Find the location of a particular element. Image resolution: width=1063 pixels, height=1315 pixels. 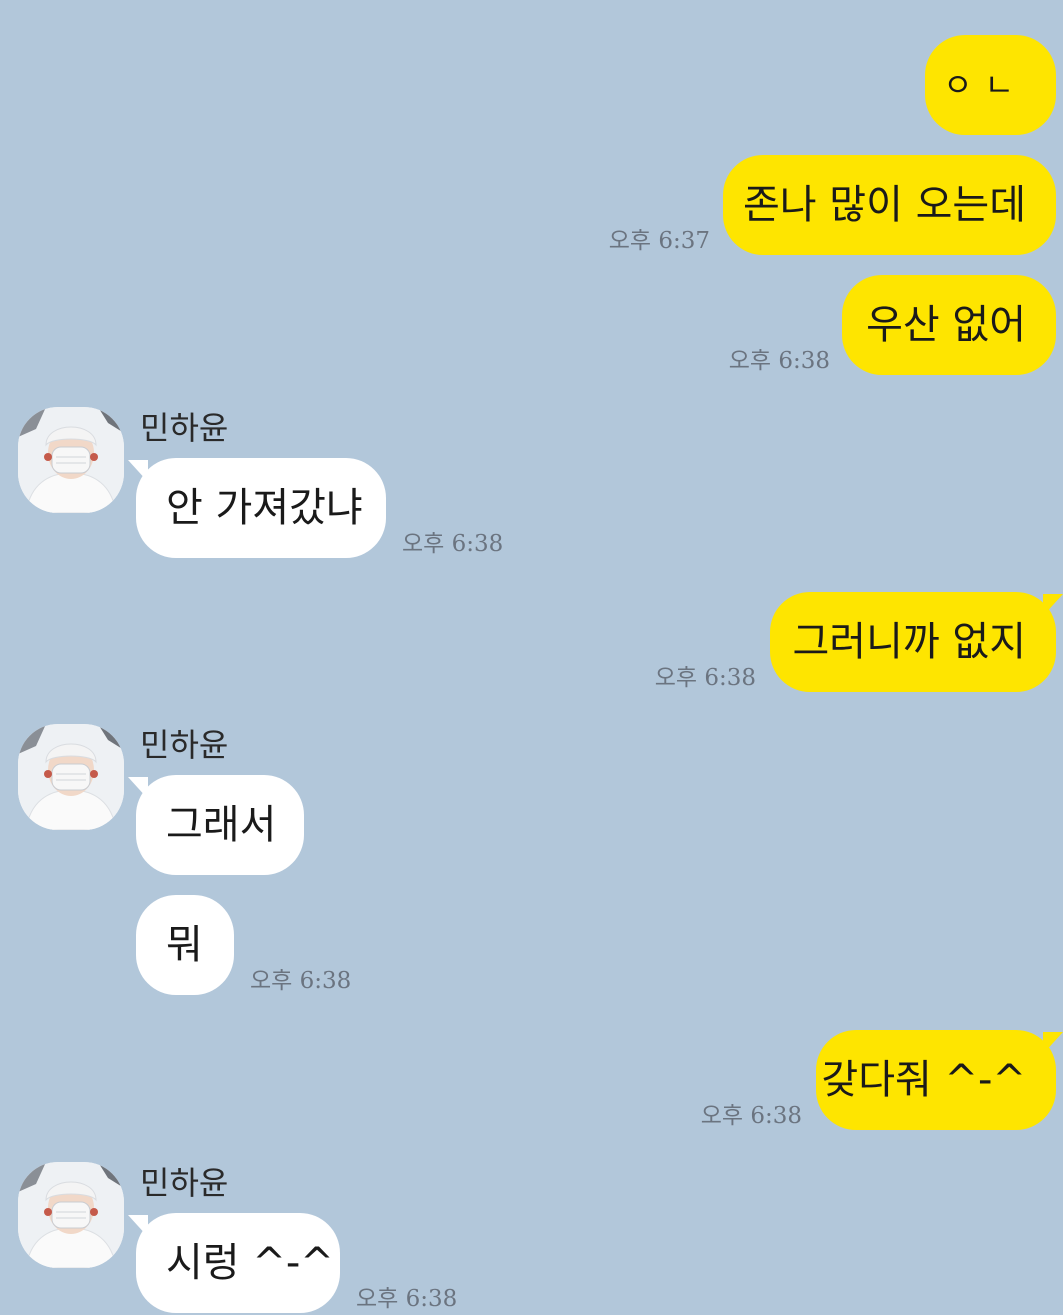

my-message-bubble: 그러니까 없지 is located at coordinates (913, 642).